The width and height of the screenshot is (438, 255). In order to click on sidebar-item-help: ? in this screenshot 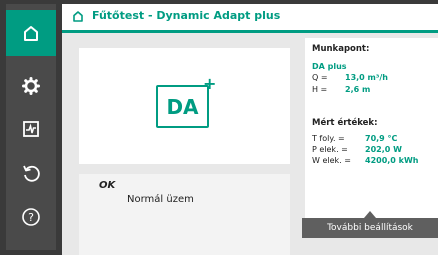, I will do `click(31, 217)`.